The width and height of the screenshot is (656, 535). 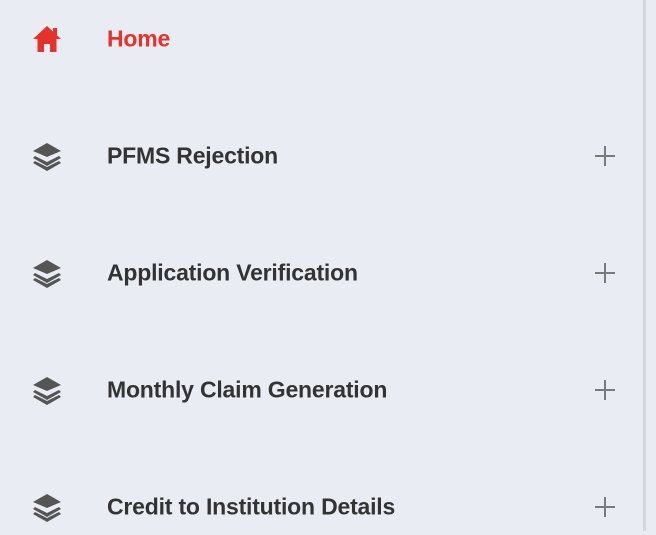 I want to click on sidebar-item-credit-to-institution-details: Credit to Institution Details, so click(x=320, y=507).